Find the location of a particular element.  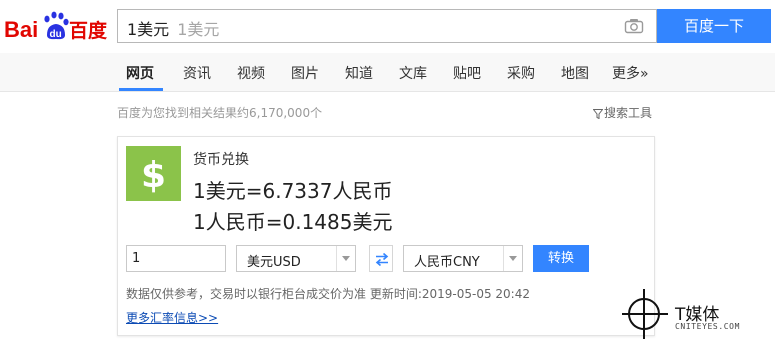

tab-tieba: 贴吧 is located at coordinates (467, 73).